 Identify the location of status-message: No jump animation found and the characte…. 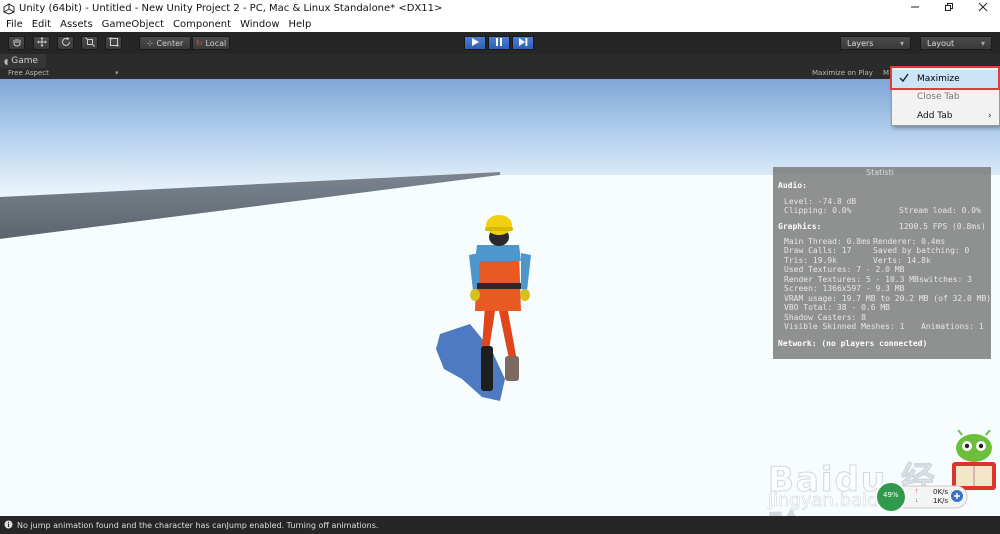
(198, 525).